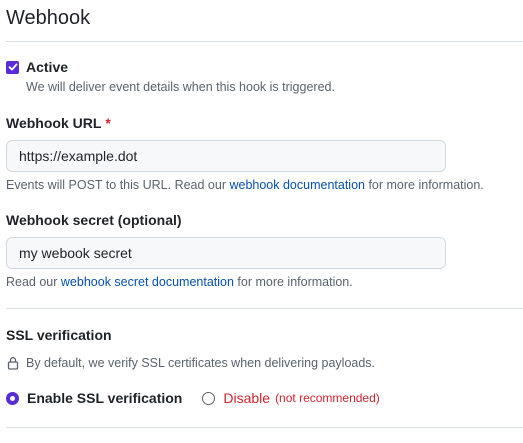  What do you see at coordinates (33, 282) in the screenshot?
I see `secret-help-text: Read our` at bounding box center [33, 282].